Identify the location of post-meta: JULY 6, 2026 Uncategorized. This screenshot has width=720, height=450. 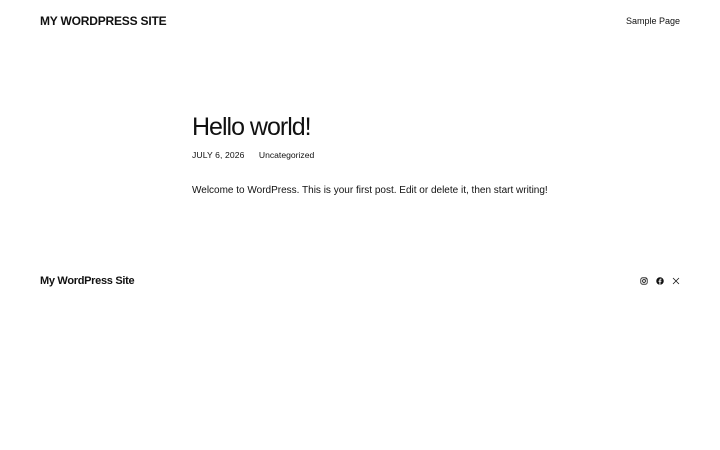
(253, 155).